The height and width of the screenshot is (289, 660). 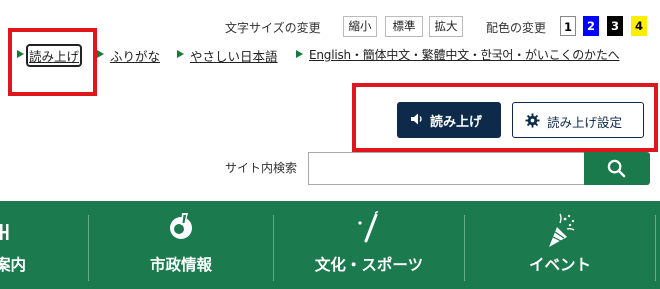 I want to click on nav-item-label: イベント, so click(x=559, y=265).